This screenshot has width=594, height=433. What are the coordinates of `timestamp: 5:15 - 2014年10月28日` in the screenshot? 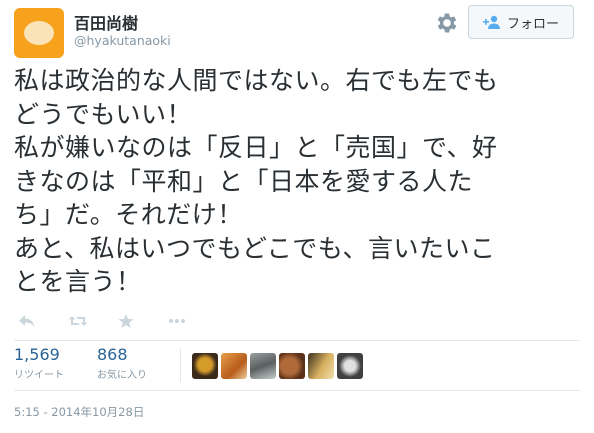 It's located at (79, 412).